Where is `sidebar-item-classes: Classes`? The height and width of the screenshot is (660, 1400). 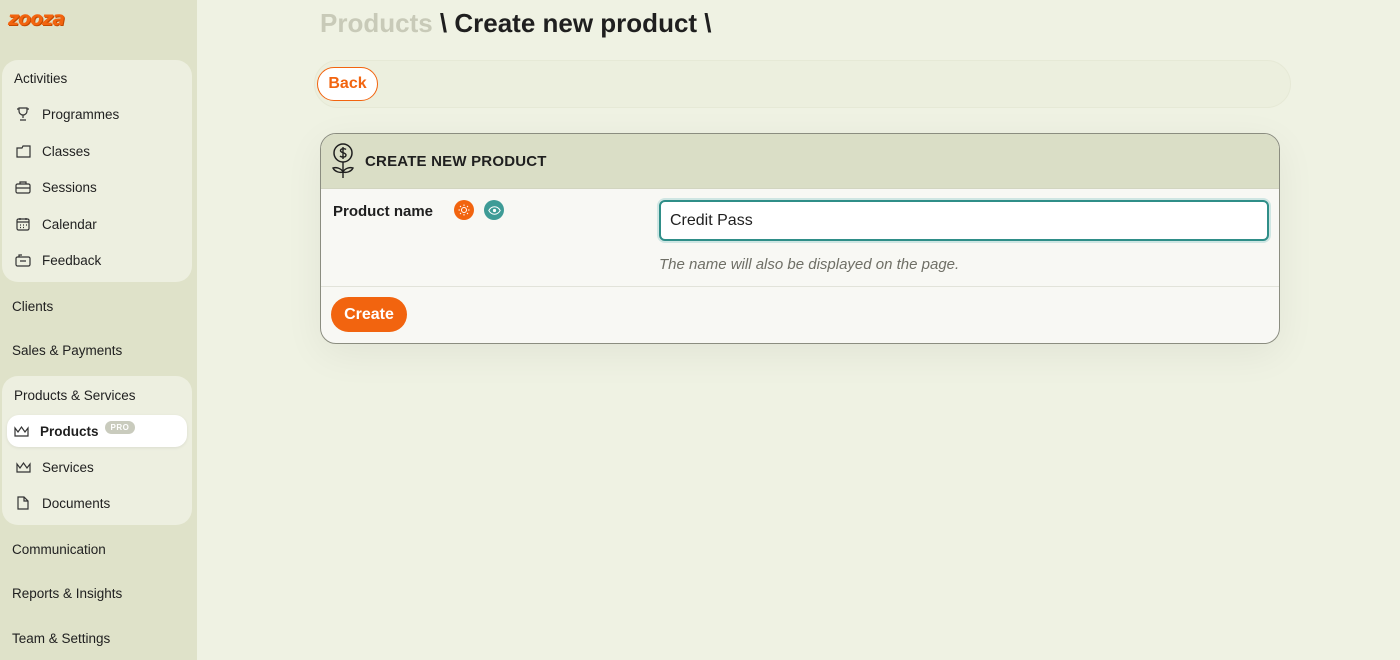 sidebar-item-classes: Classes is located at coordinates (99, 151).